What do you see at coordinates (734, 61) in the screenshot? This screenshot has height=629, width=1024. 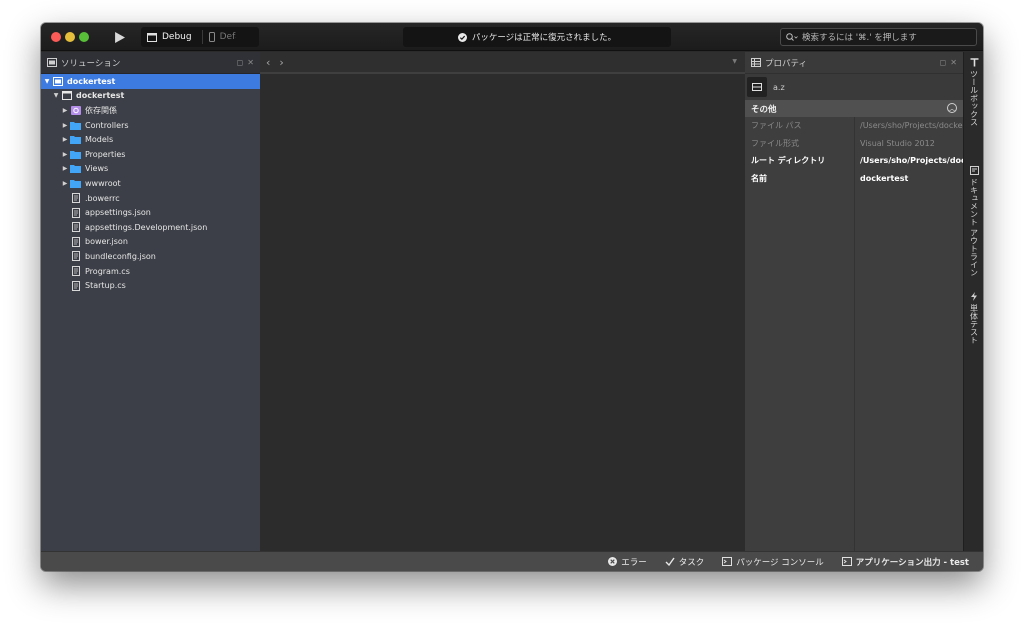 I see `chevron-down-icon: ▼` at bounding box center [734, 61].